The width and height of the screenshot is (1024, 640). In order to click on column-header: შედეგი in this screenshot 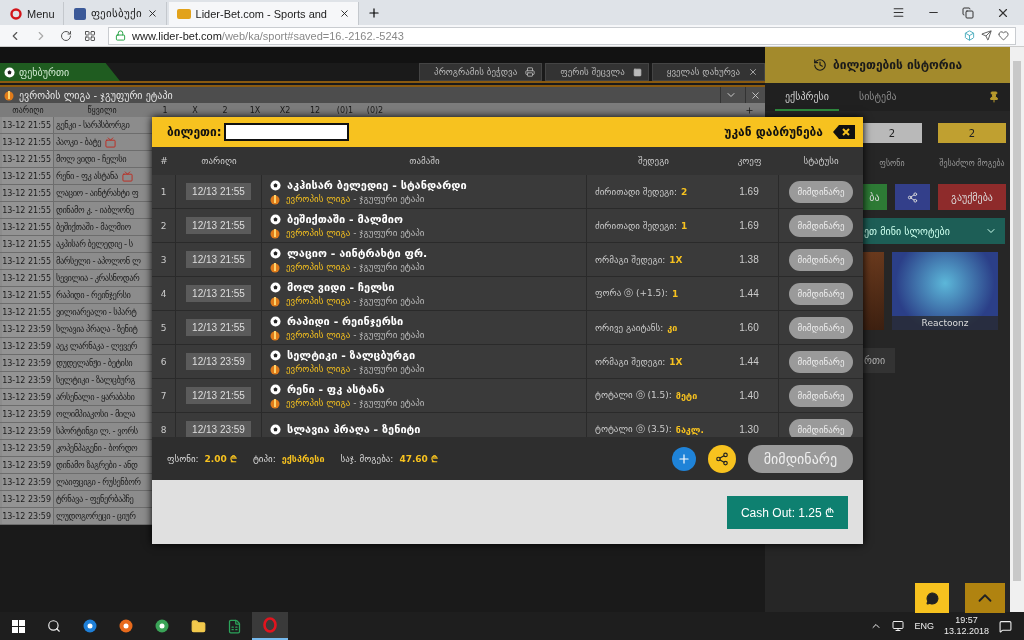, I will do `click(653, 161)`.